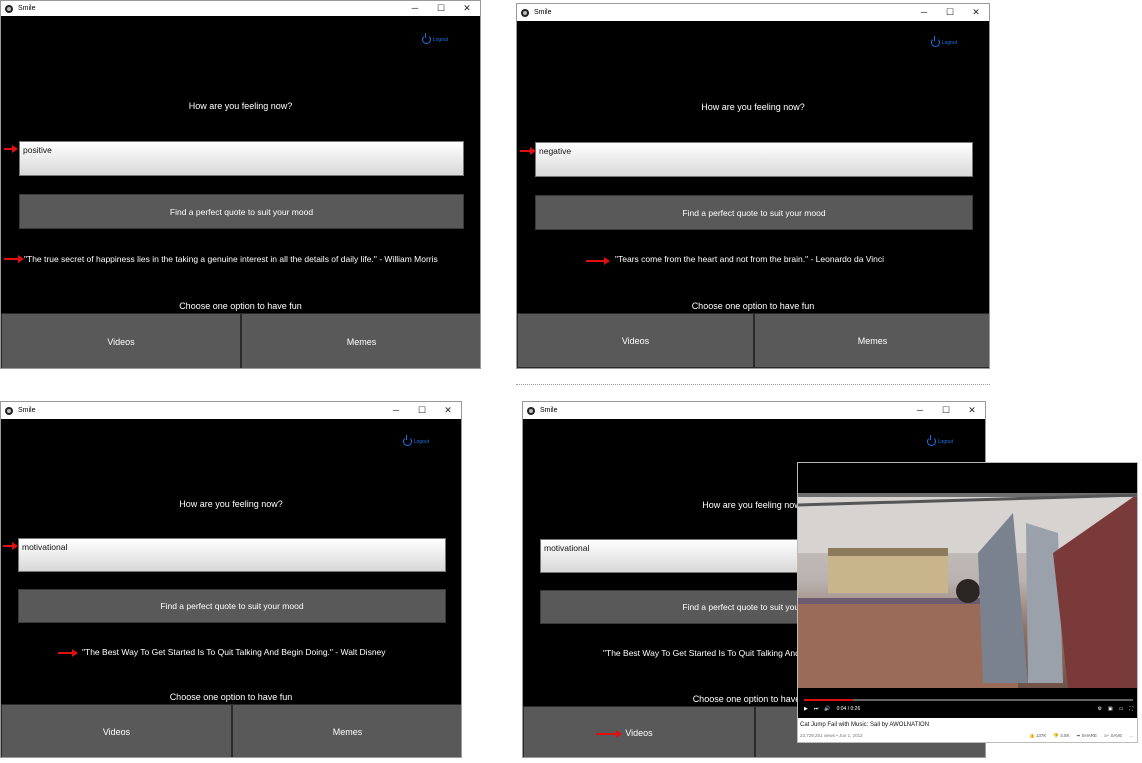 The image size is (1142, 763). I want to click on save-label: SAVE, so click(1116, 735).